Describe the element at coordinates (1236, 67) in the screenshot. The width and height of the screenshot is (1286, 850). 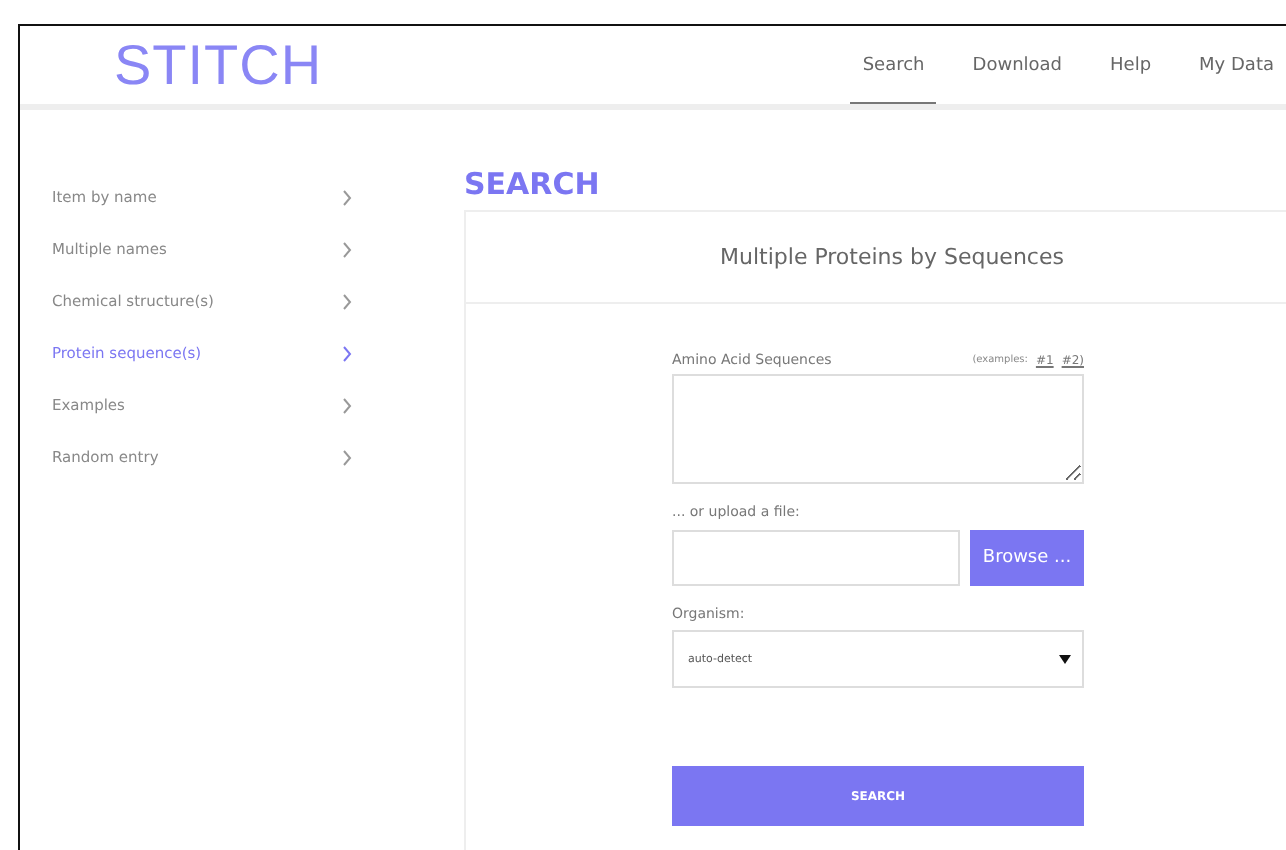
I see `nav-link: My Data` at that location.